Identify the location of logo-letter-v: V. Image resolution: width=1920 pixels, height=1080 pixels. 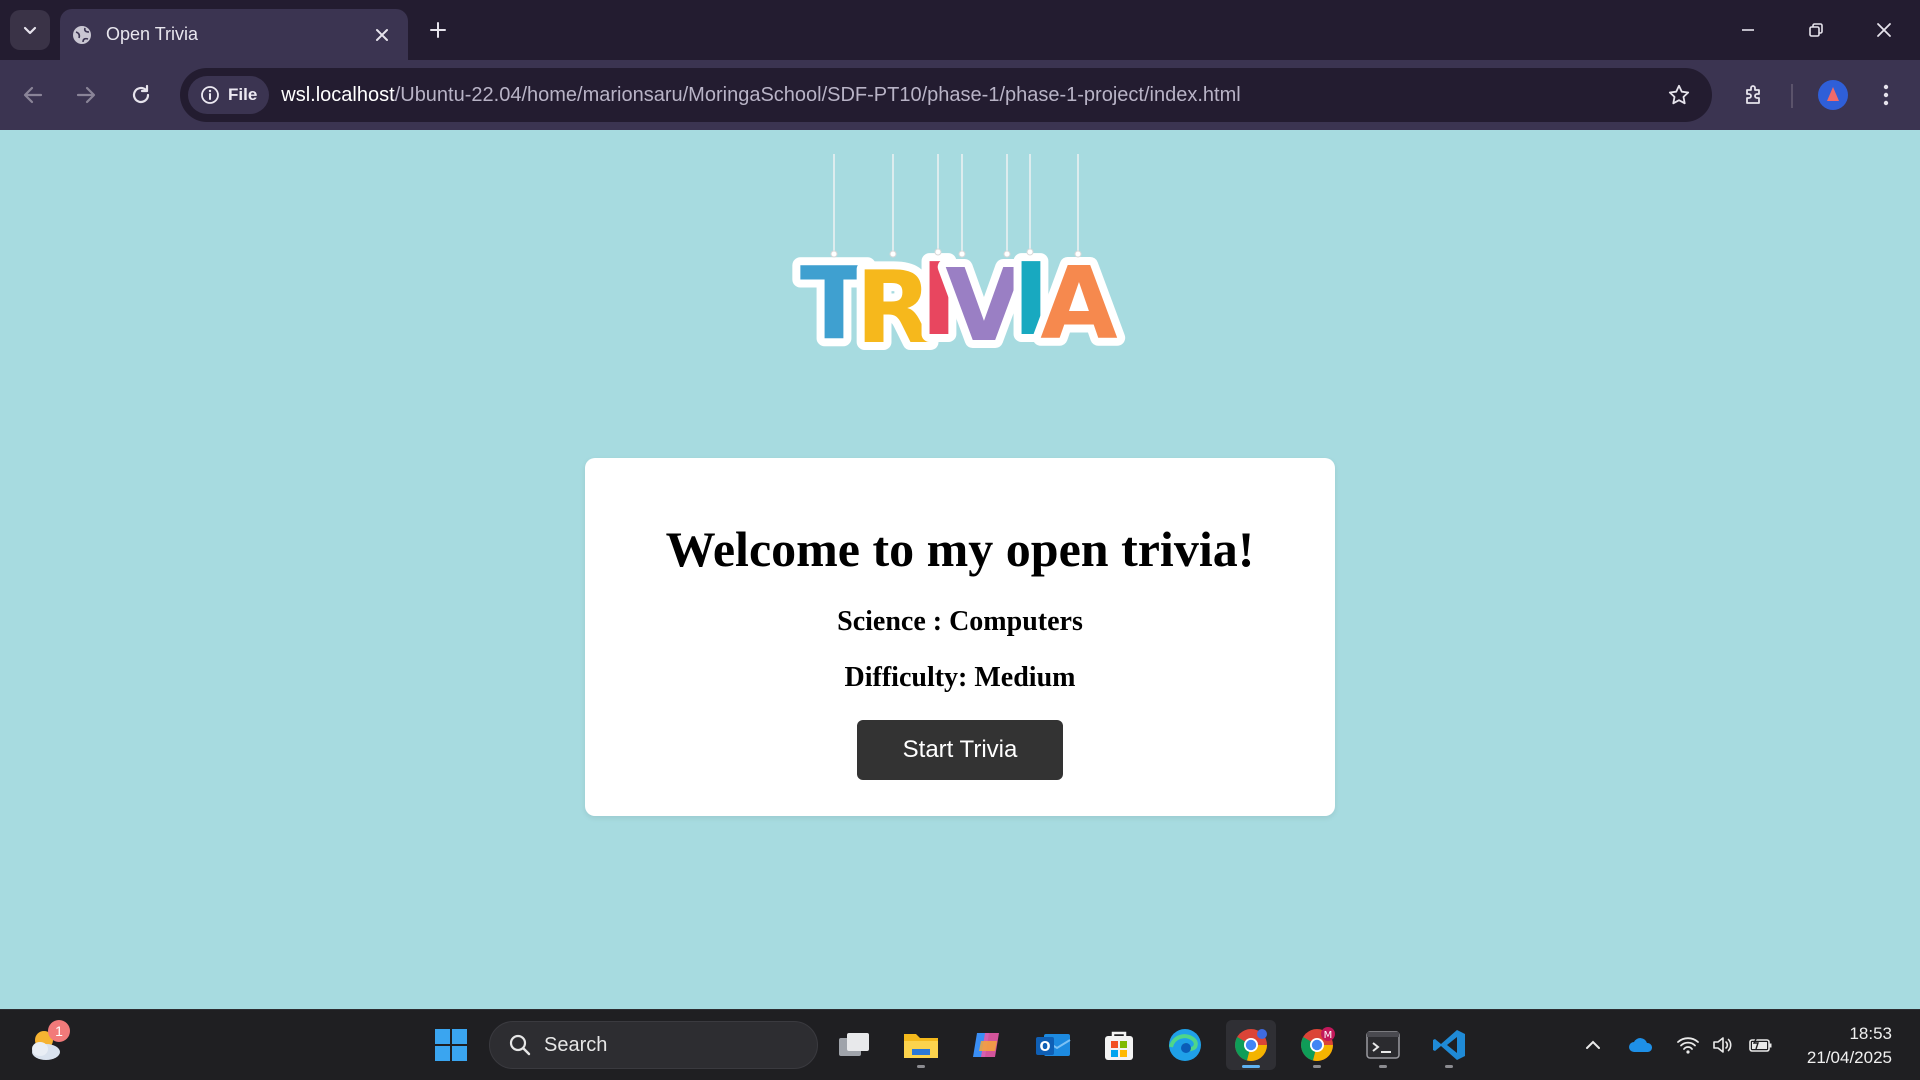
(983, 305).